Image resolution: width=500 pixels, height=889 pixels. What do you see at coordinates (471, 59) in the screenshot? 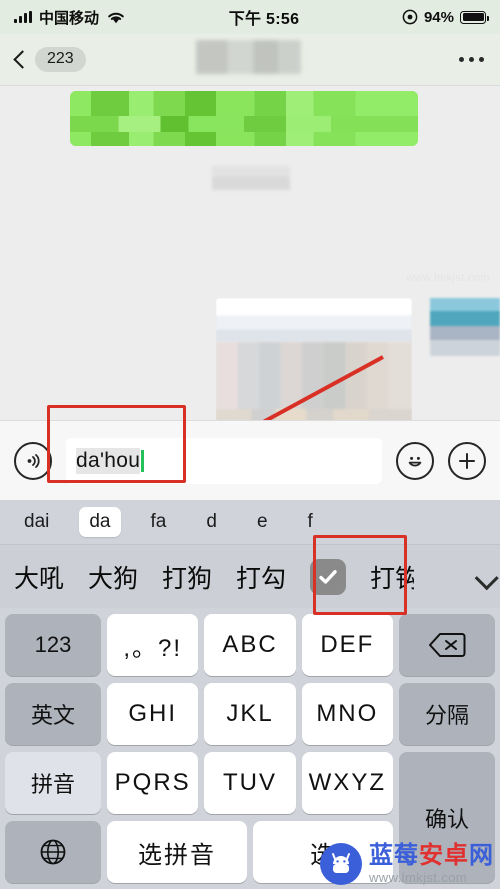
I see `more-horizontal-icon` at bounding box center [471, 59].